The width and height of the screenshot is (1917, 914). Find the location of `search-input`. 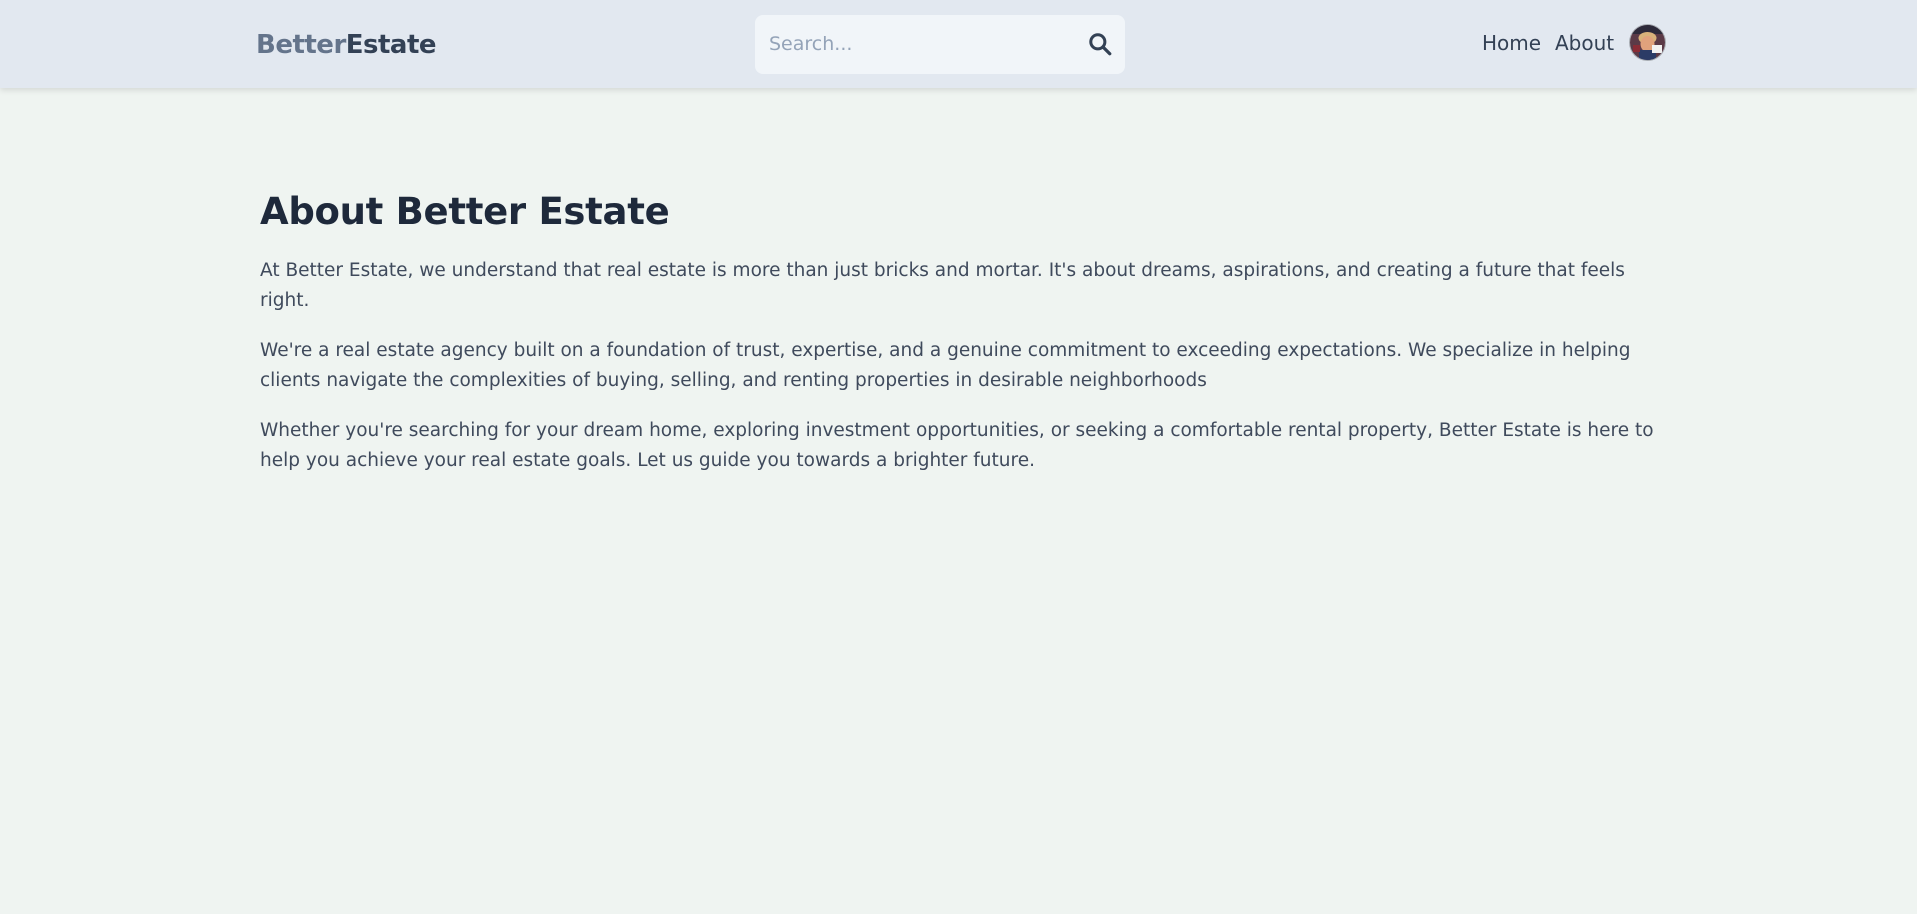

search-input is located at coordinates (919, 44).